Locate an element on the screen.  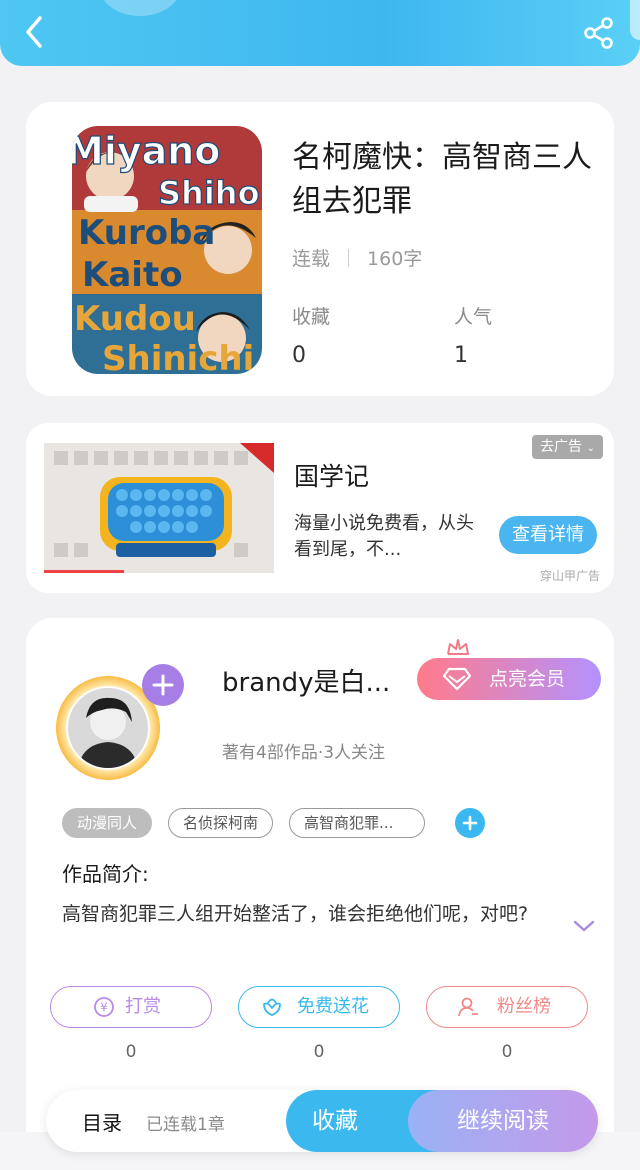
remove-ad-button: 去广告 ⌄ is located at coordinates (567, 447).